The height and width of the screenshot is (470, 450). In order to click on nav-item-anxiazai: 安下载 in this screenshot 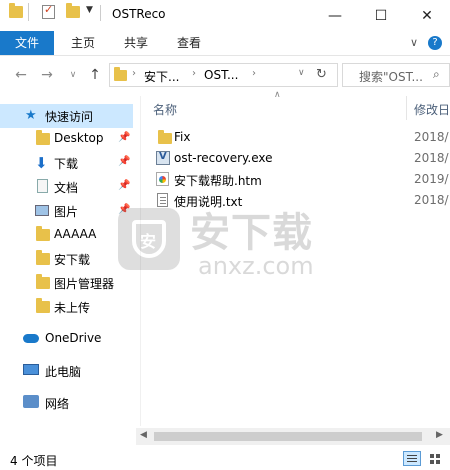, I will do `click(66, 259)`.